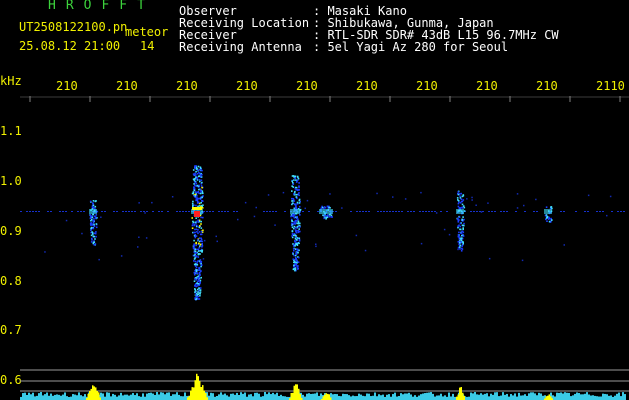  Describe the element at coordinates (295, 211) in the screenshot. I see `echo-core` at that location.